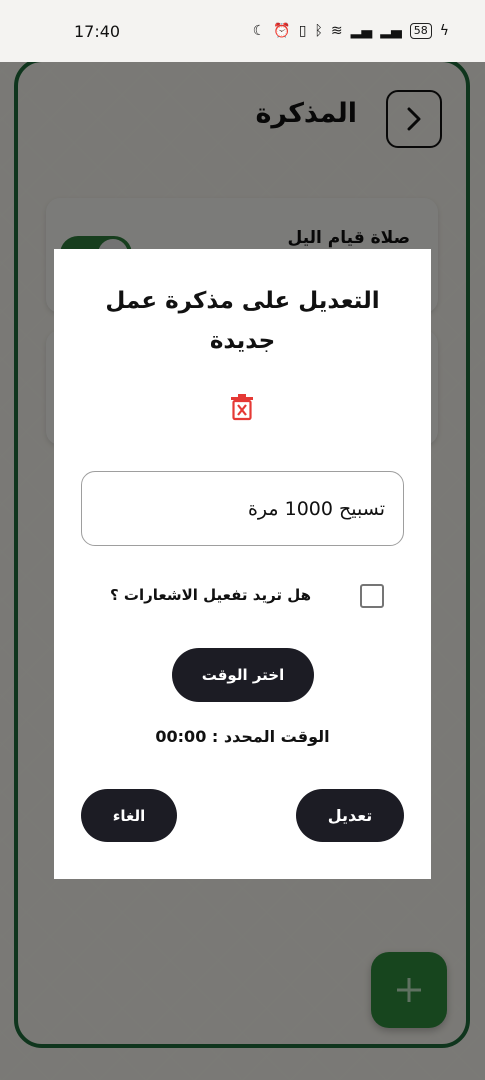 Image resolution: width=485 pixels, height=1080 pixels. Describe the element at coordinates (420, 31) in the screenshot. I see `battery-icon: 58` at that location.